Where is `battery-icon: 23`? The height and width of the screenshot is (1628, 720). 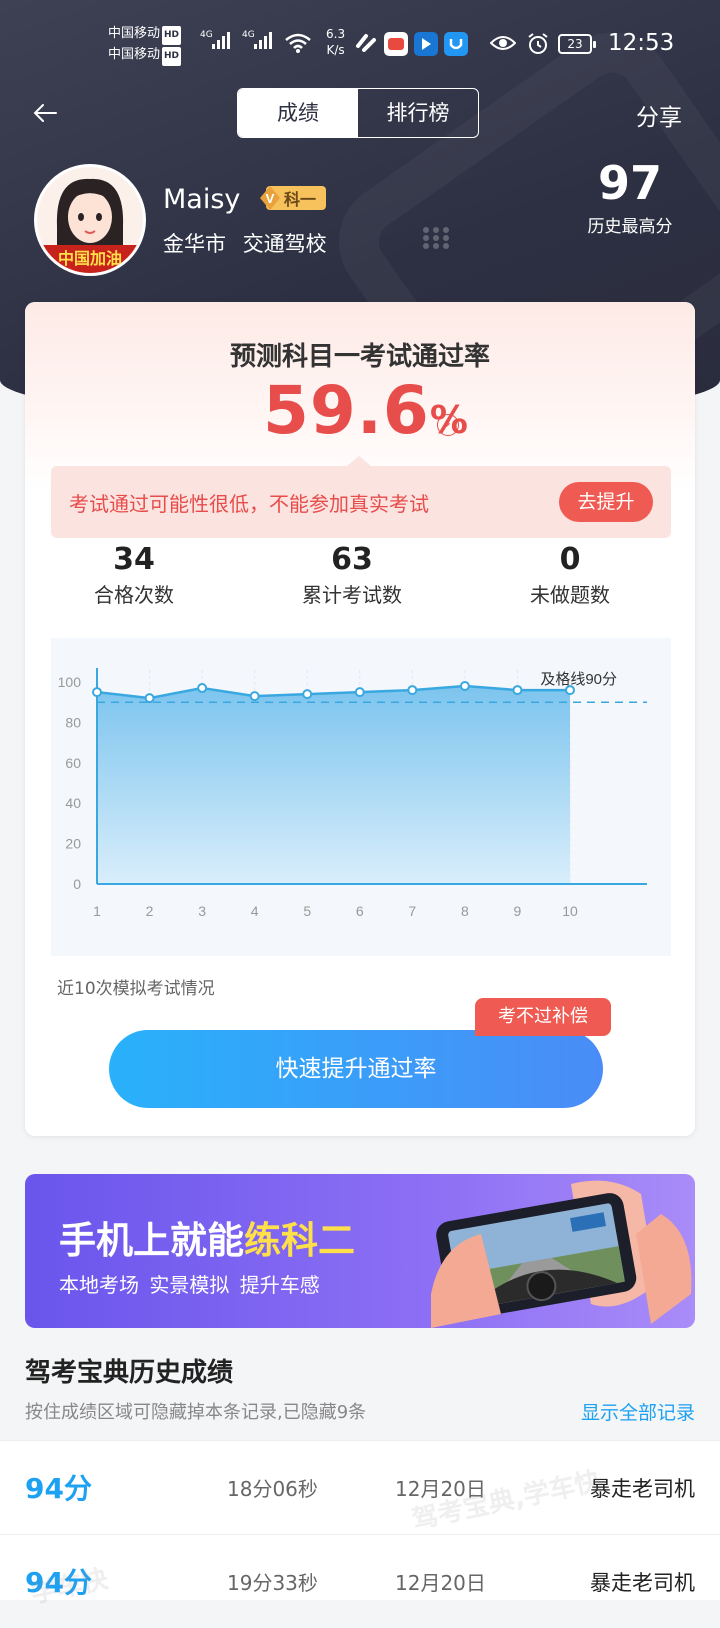
battery-icon: 23 is located at coordinates (577, 44).